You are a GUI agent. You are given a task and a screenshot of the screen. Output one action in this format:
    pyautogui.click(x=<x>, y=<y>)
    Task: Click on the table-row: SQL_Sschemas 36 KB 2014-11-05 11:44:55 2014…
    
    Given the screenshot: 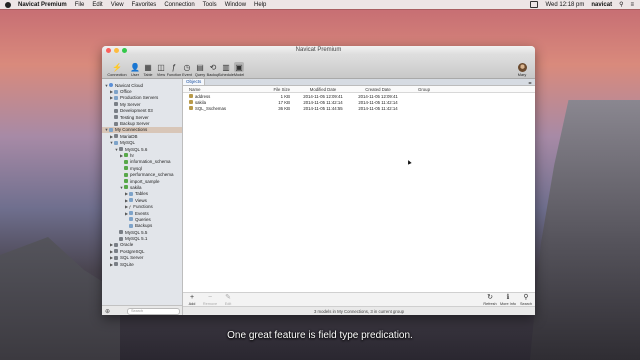 What is the action you would take?
    pyautogui.click(x=359, y=108)
    